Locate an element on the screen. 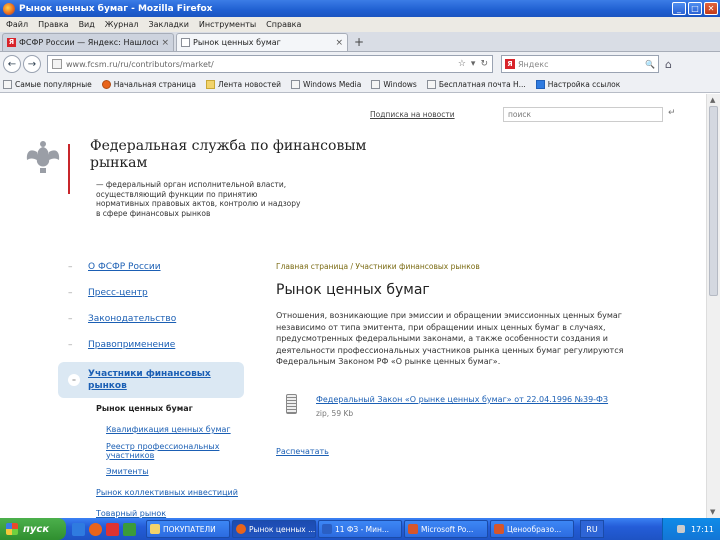 This screenshot has height=540, width=720. sidebar-item-about: – О ФСФР России is located at coordinates (151, 267).